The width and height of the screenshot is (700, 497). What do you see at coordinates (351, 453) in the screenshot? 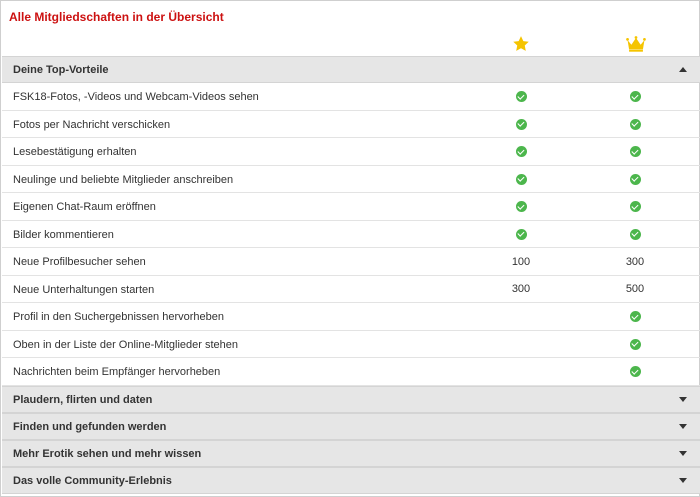
I see `section-collapsed: Mehr Erotik sehen und mehr wissen` at bounding box center [351, 453].